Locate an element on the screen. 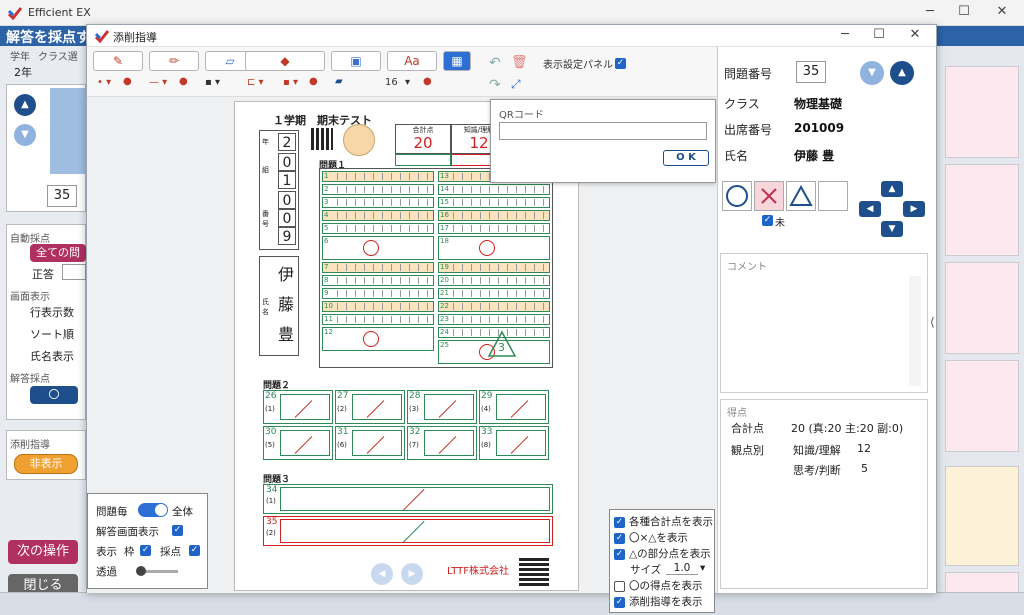  down-arrow-button: ▼ is located at coordinates (25, 135).